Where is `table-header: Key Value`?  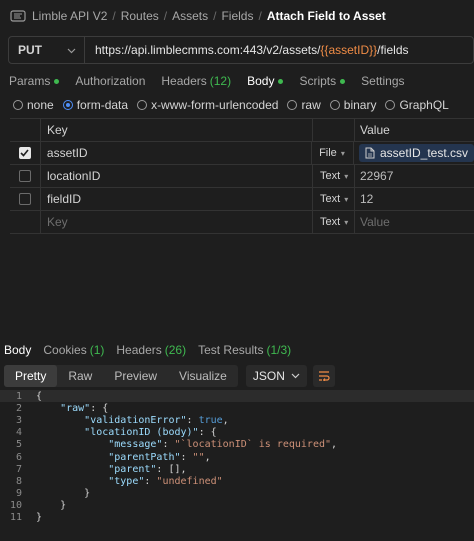
table-header: Key Value is located at coordinates (242, 130).